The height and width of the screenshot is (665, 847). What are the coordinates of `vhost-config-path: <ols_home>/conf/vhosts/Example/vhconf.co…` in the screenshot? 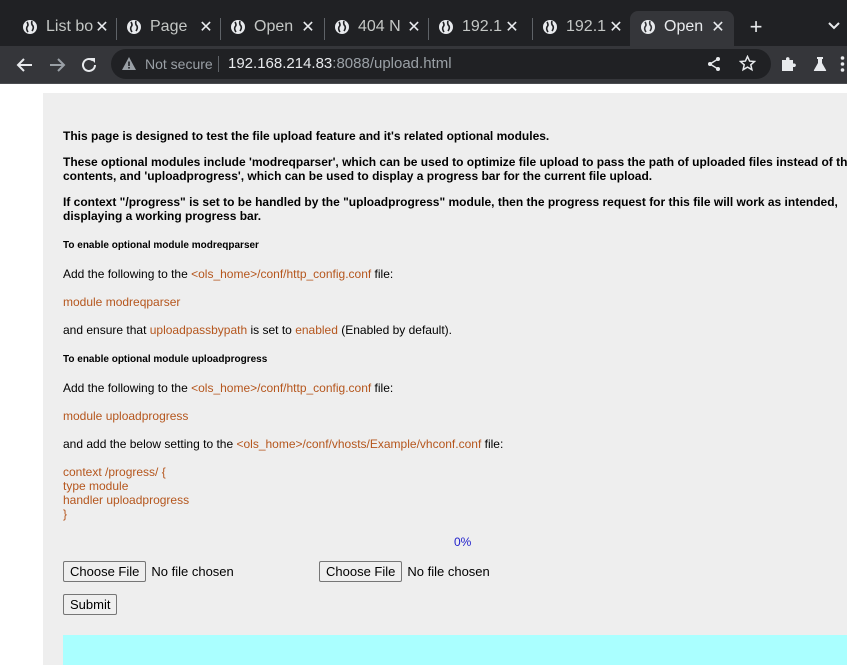 It's located at (359, 444).